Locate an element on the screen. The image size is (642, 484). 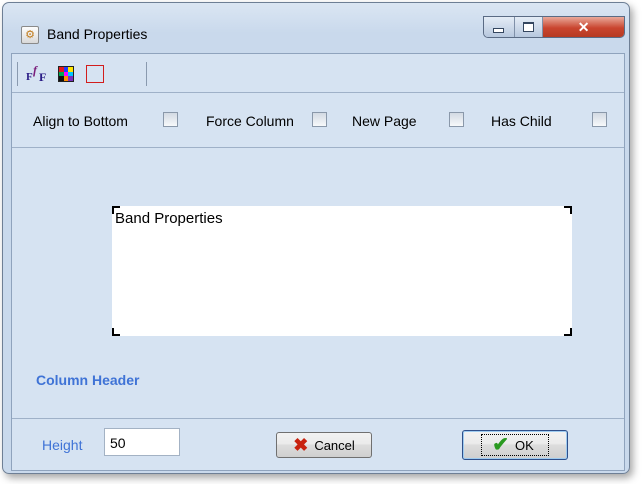
ok-button: ✔ OK is located at coordinates (515, 445).